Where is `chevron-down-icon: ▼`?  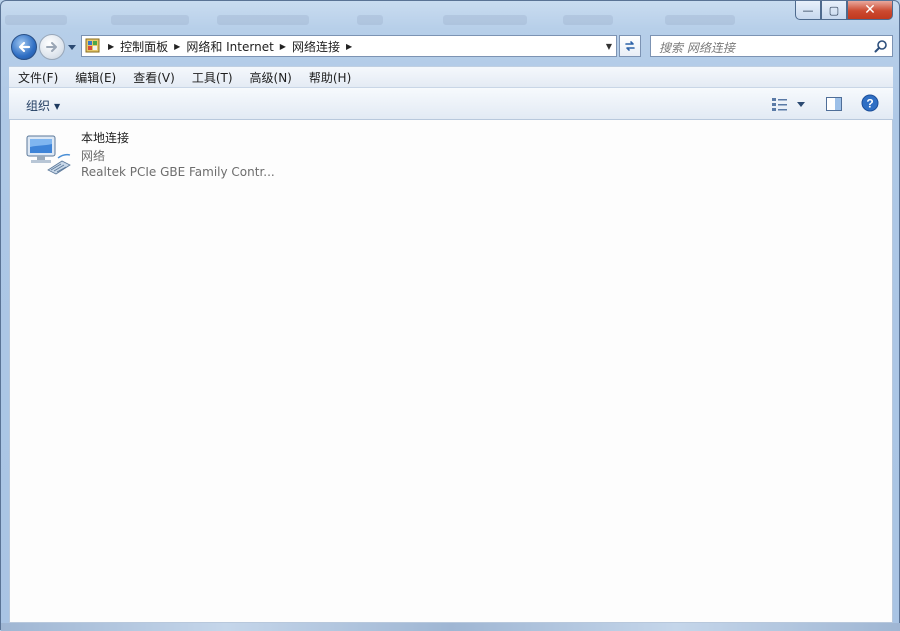 chevron-down-icon: ▼ is located at coordinates (57, 106).